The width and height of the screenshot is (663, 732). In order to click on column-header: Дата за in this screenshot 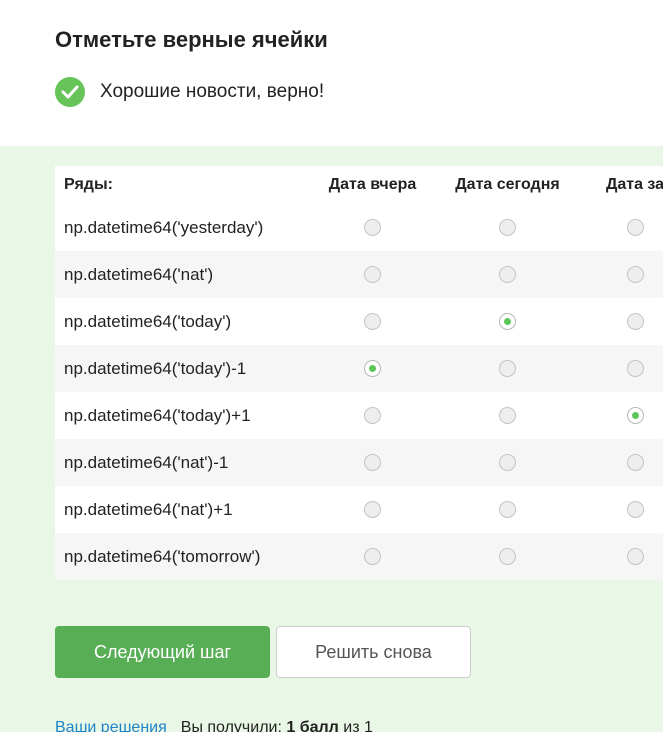, I will do `click(619, 185)`.